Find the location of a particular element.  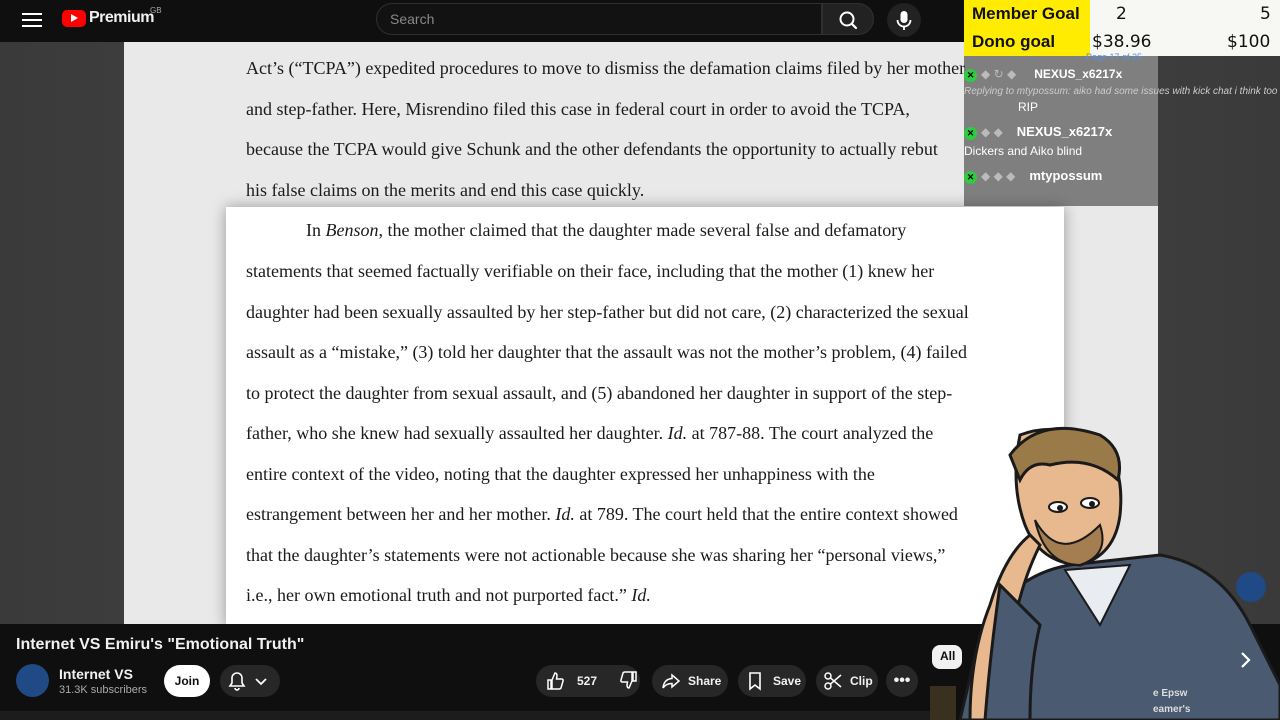

like-count: 527 is located at coordinates (587, 681).